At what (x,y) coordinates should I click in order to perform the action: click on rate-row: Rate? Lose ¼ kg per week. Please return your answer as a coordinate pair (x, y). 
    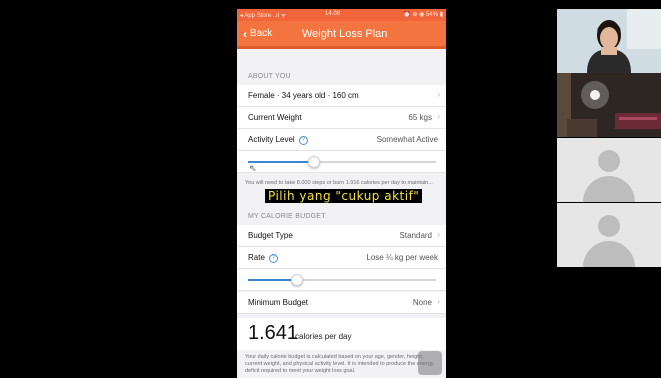
    Looking at the image, I should click on (341, 258).